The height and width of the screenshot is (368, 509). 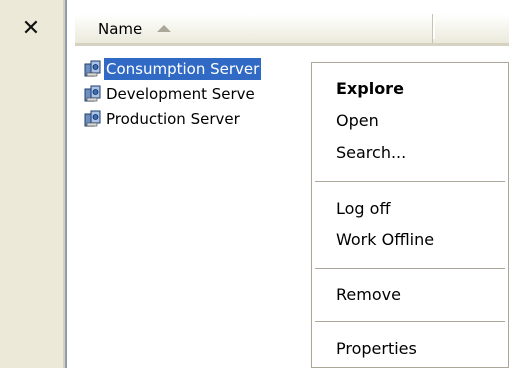 I want to click on menu-item-work-offline: Work Offline, so click(x=410, y=240).